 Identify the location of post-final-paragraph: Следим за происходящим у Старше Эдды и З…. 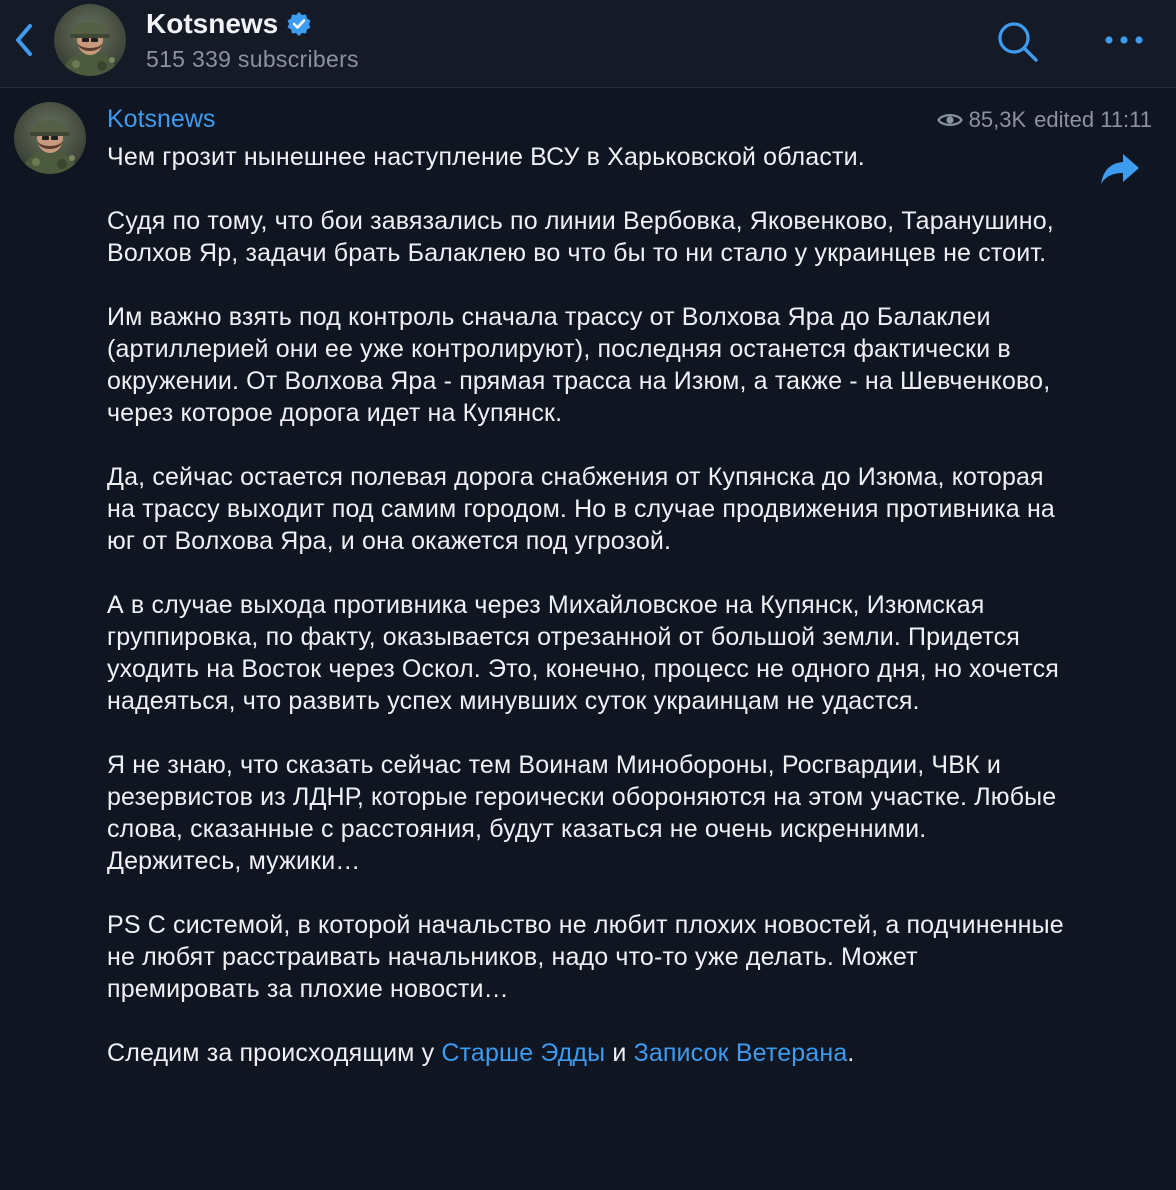
(587, 1053).